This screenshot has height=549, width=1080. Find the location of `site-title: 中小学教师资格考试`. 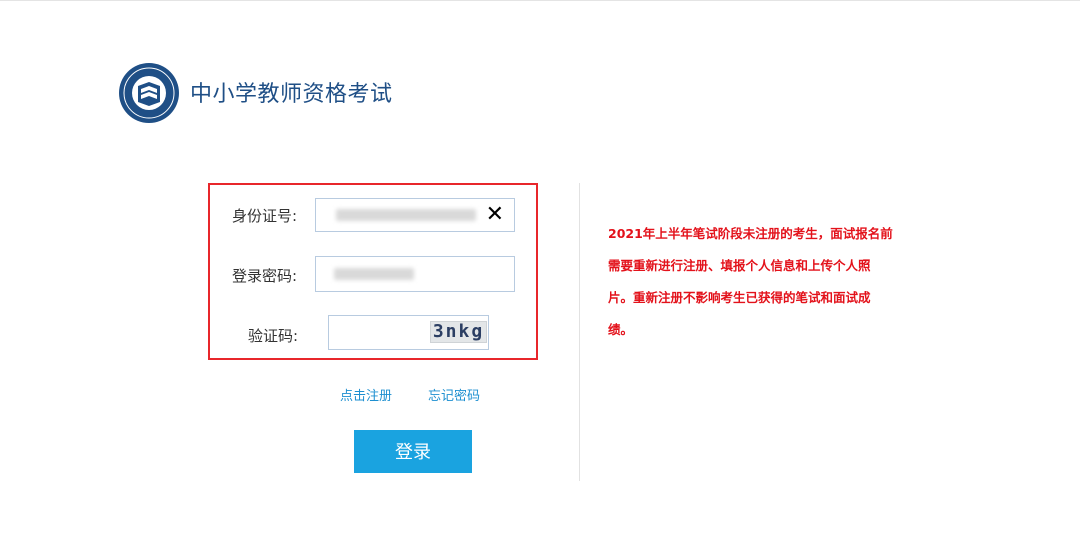

site-title: 中小学教师资格考试 is located at coordinates (291, 94).